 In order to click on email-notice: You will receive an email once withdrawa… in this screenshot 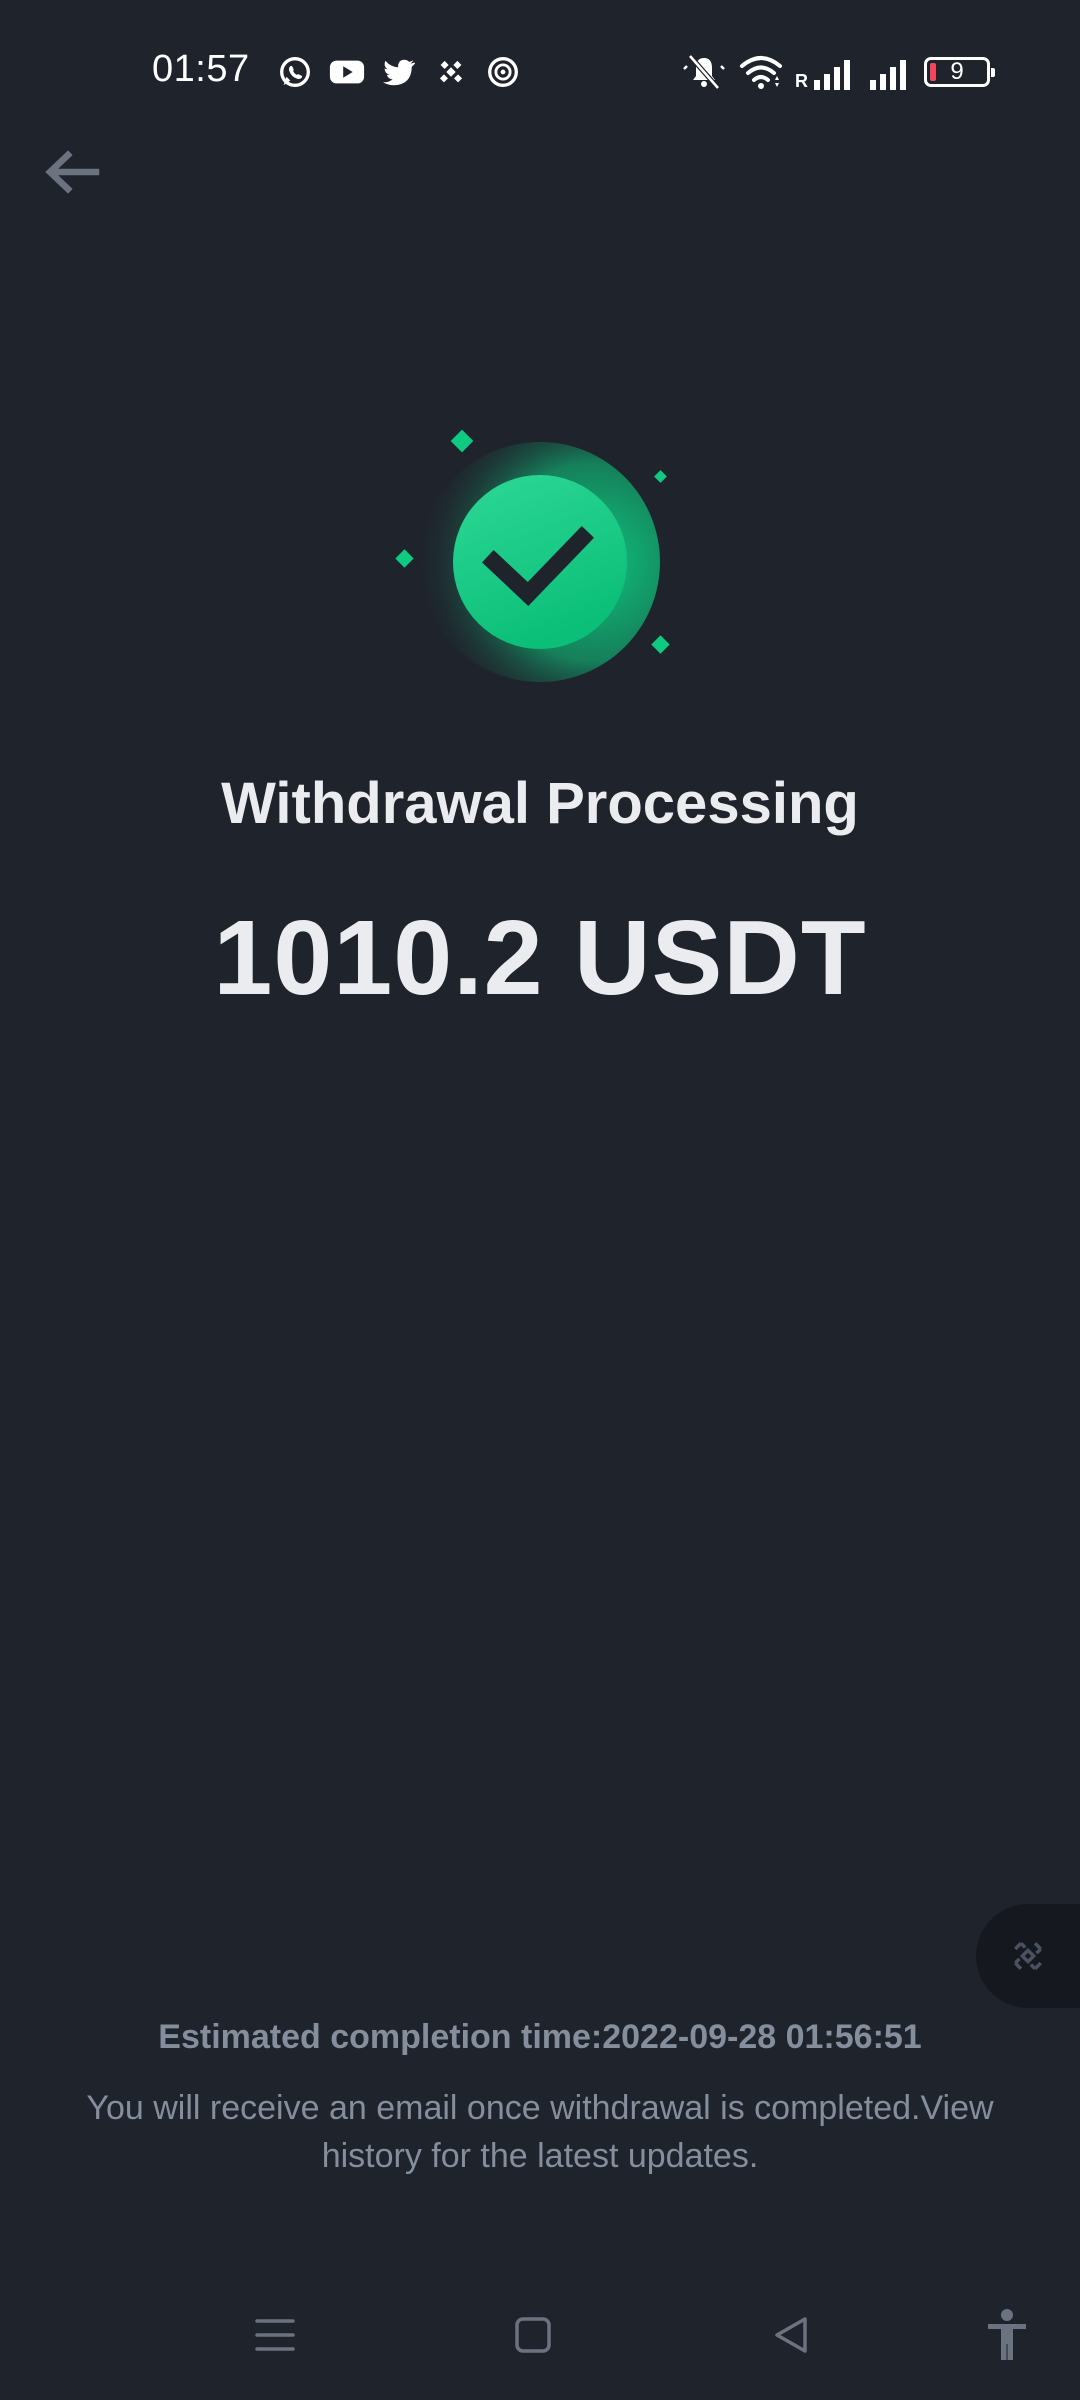, I will do `click(540, 2132)`.